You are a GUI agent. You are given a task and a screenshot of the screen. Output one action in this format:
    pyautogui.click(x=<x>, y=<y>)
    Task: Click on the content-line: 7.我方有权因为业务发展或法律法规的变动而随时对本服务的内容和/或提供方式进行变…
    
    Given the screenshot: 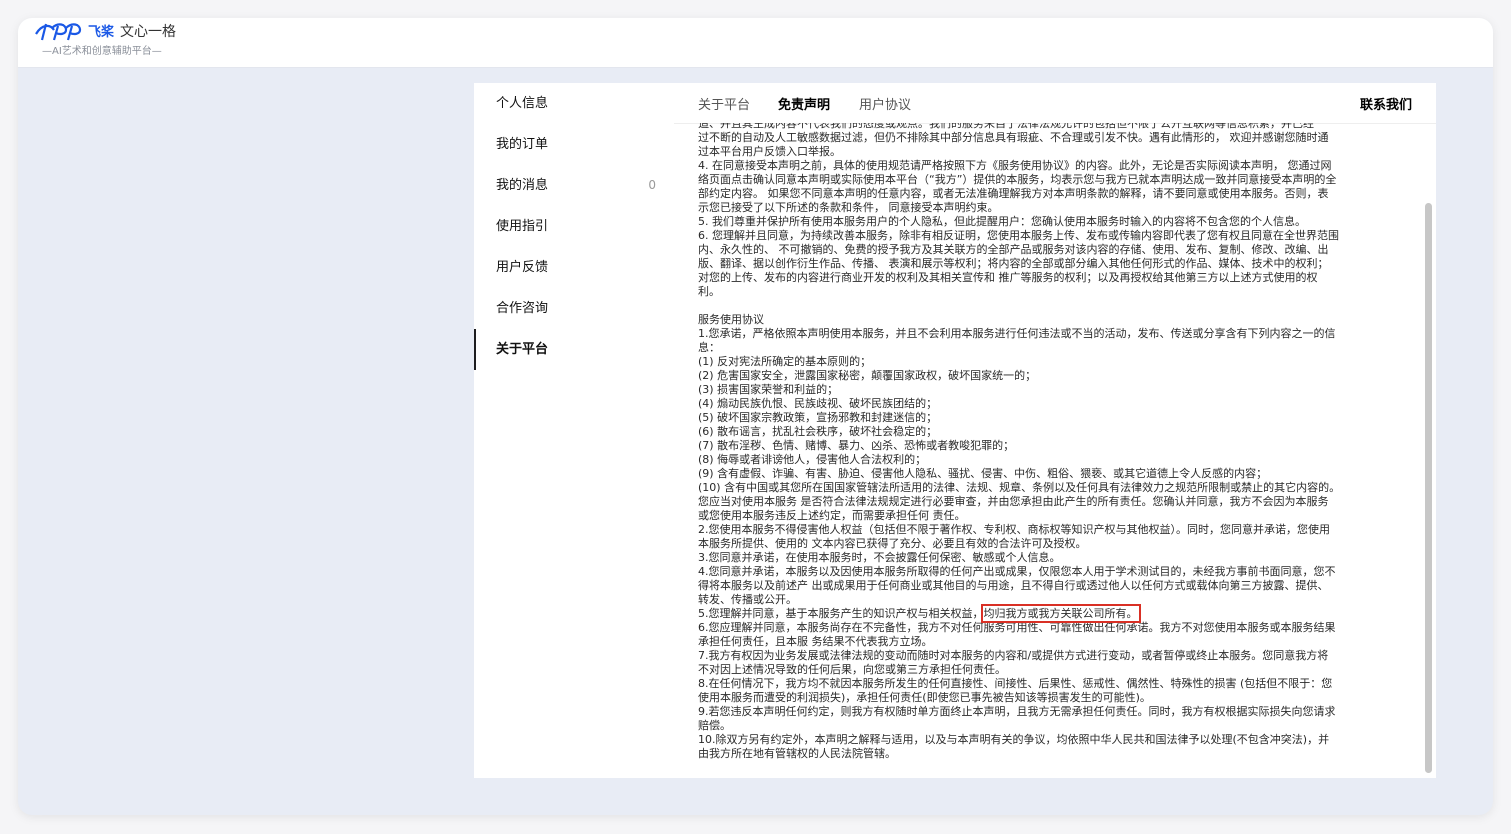 What is the action you would take?
    pyautogui.click(x=1013, y=655)
    